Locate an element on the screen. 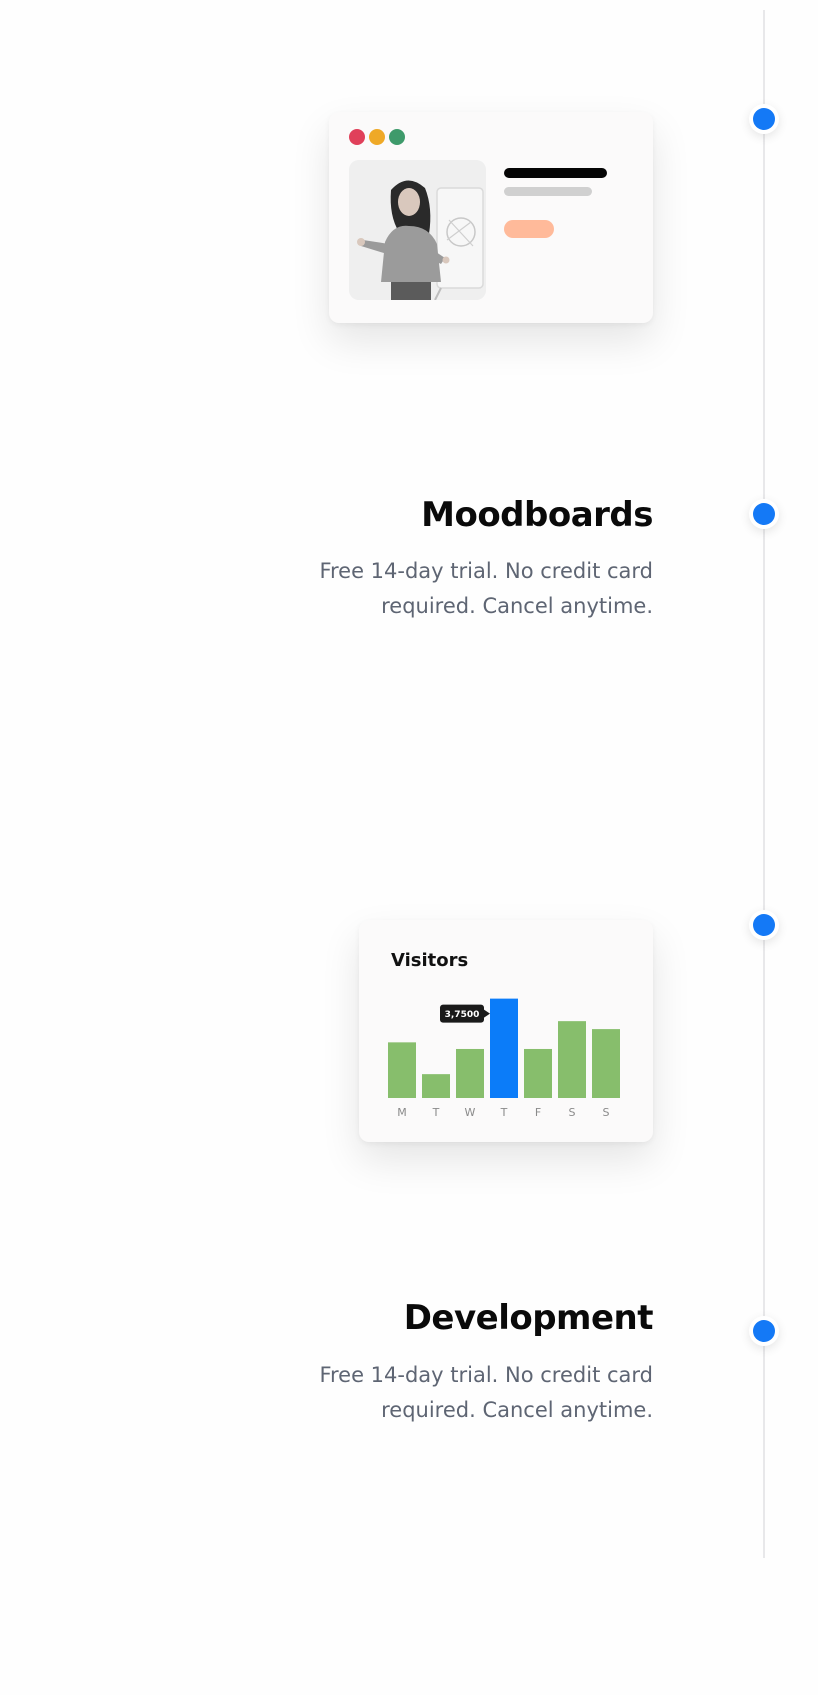  window-minimize-dot is located at coordinates (377, 137).